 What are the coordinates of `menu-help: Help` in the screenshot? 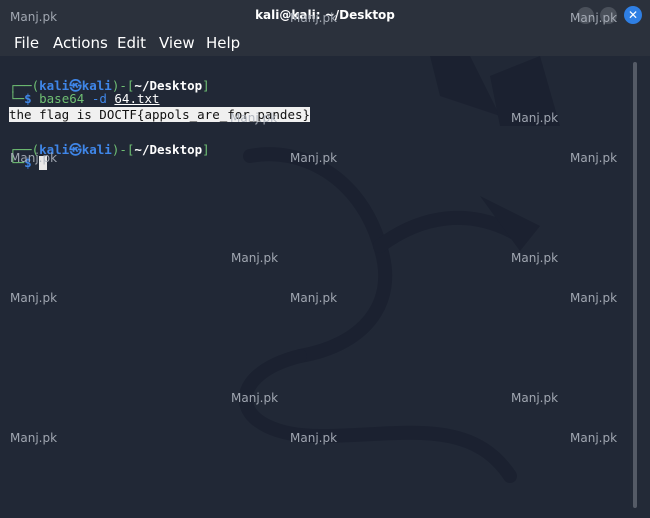 It's located at (223, 43).